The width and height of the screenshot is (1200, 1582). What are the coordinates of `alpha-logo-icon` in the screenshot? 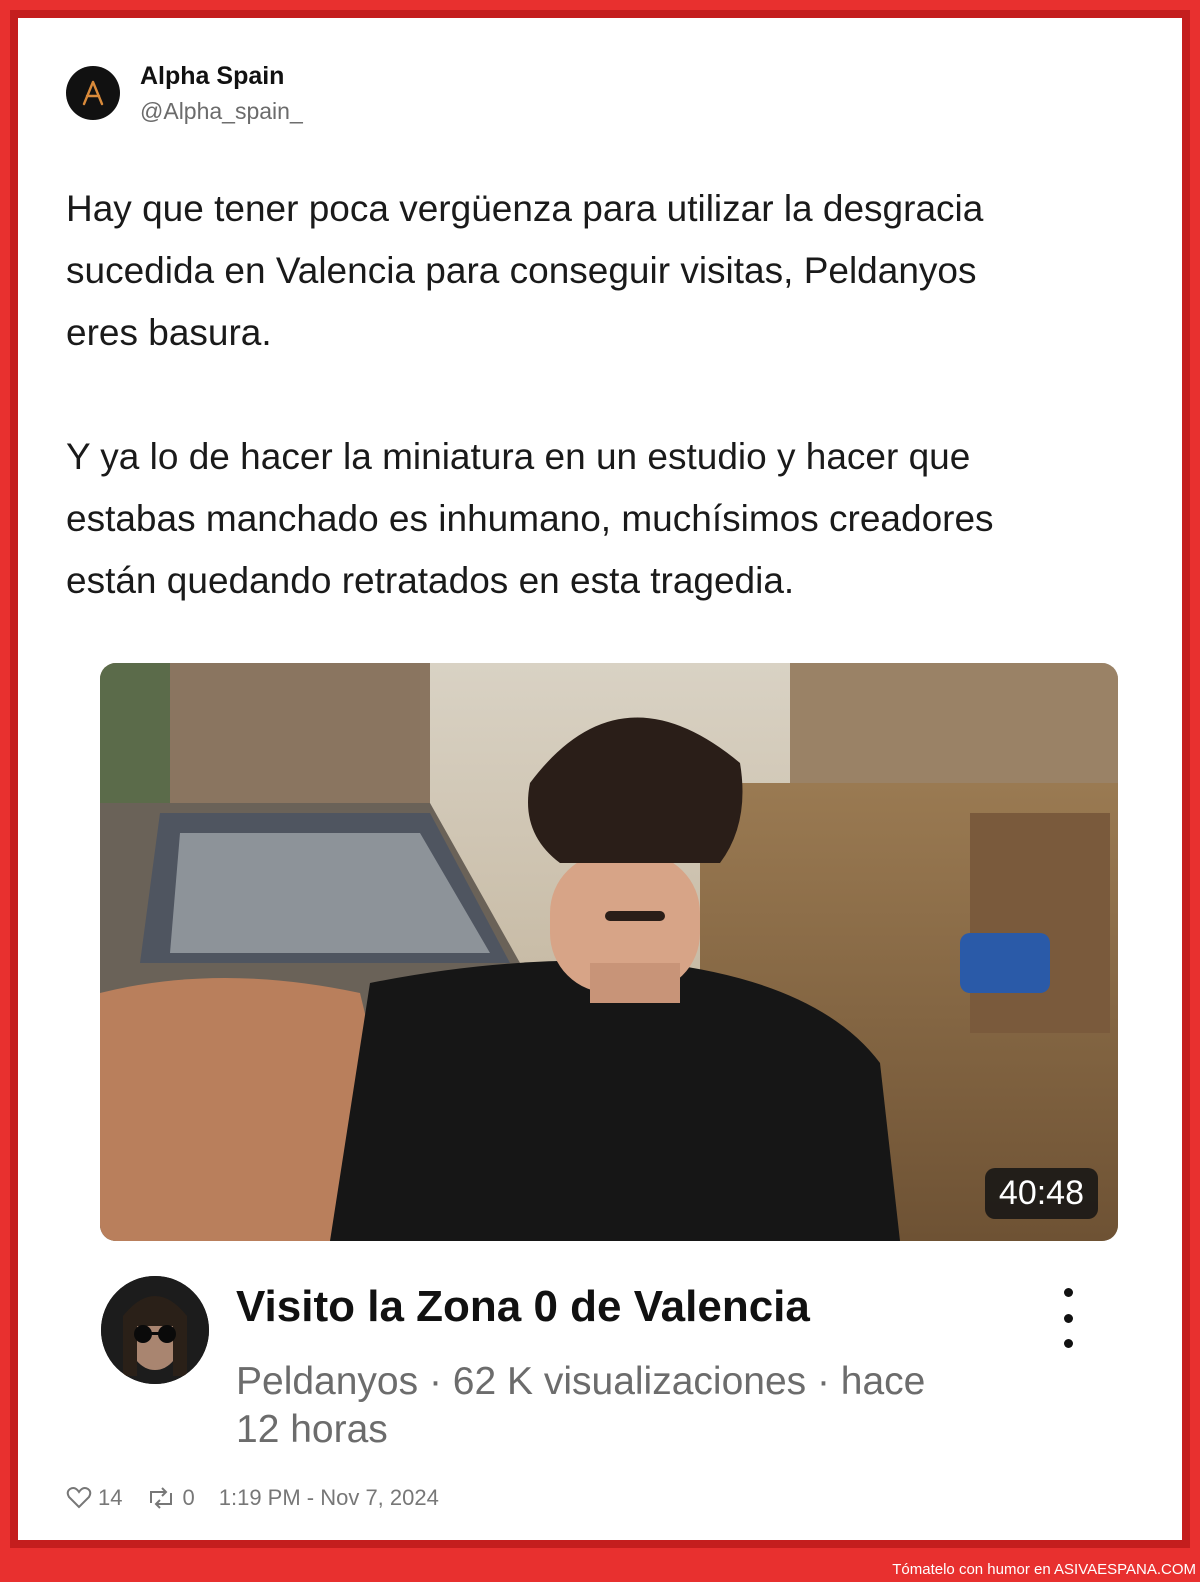 It's located at (93, 93).